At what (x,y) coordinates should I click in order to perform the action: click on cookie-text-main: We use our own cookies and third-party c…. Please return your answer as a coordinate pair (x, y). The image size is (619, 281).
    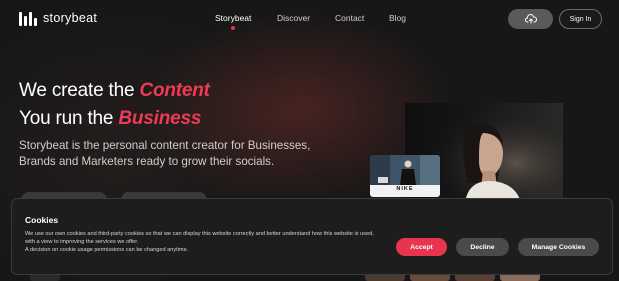
    Looking at the image, I should click on (199, 238).